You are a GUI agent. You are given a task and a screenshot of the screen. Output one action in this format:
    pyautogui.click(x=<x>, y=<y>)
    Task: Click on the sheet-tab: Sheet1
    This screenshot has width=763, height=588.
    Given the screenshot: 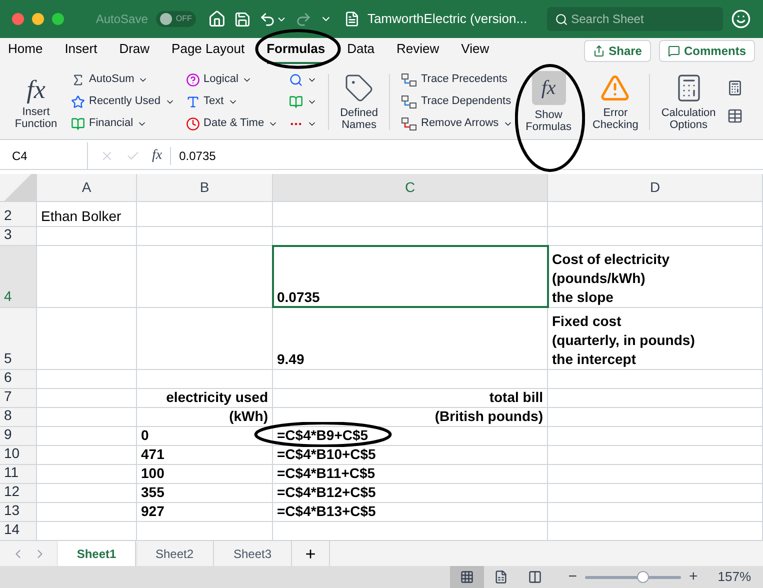 What is the action you would take?
    pyautogui.click(x=97, y=553)
    